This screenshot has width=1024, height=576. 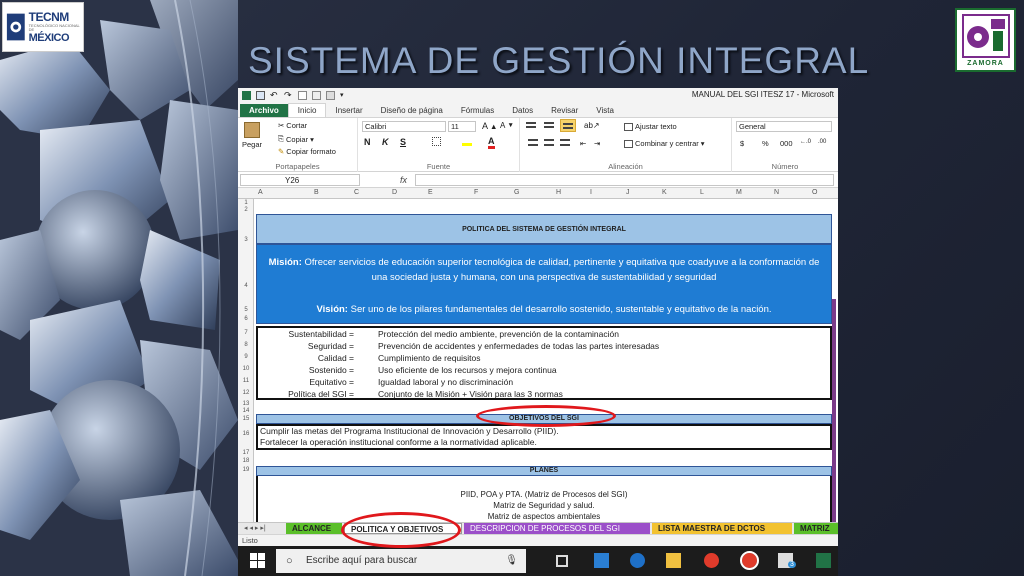 What do you see at coordinates (296, 139) in the screenshot?
I see `copy-button: ⎘ Copiar ▾` at bounding box center [296, 139].